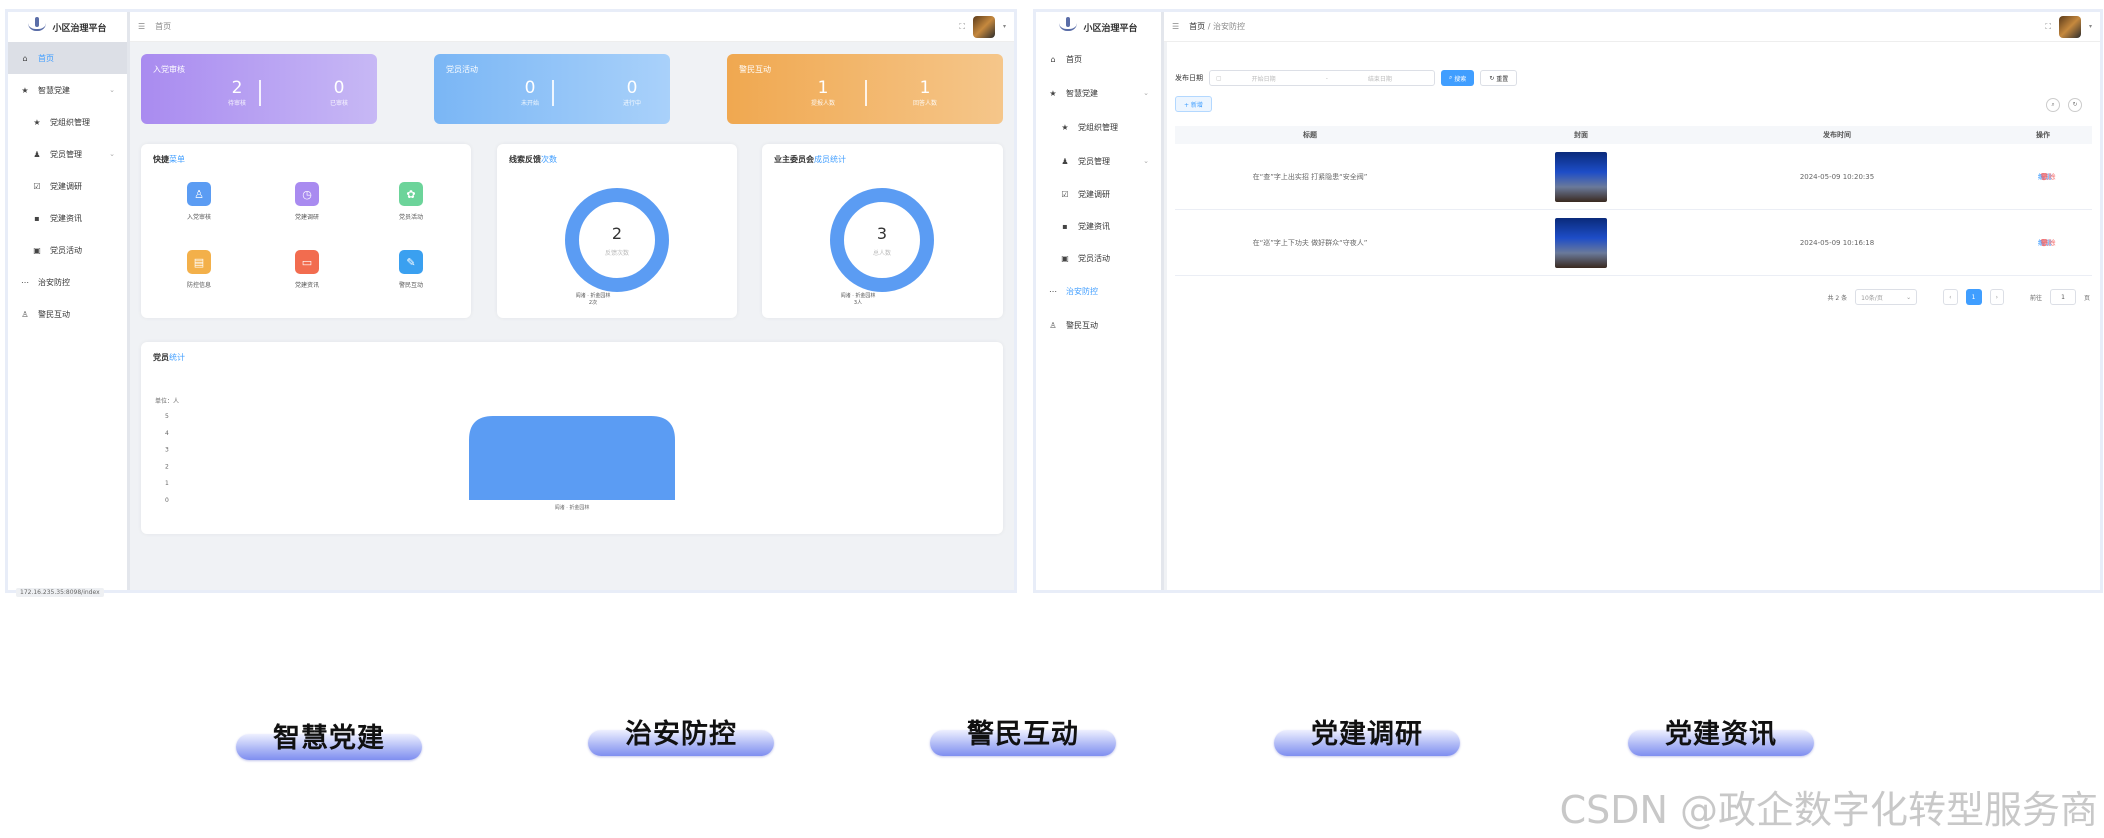  I want to click on top-bar: ☰ 首页 ⛶ ▾, so click(572, 27).